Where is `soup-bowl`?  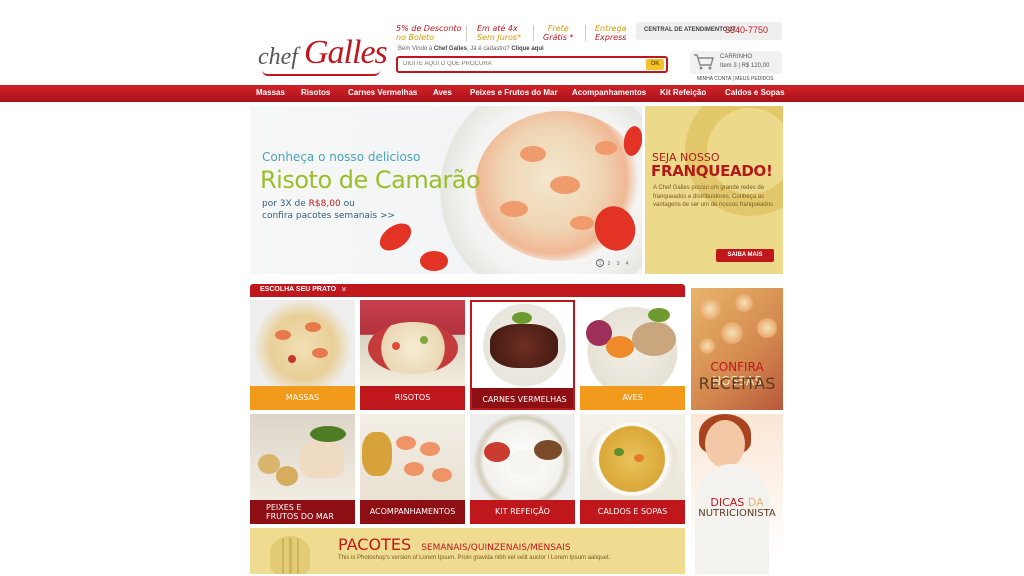 soup-bowl is located at coordinates (632, 459).